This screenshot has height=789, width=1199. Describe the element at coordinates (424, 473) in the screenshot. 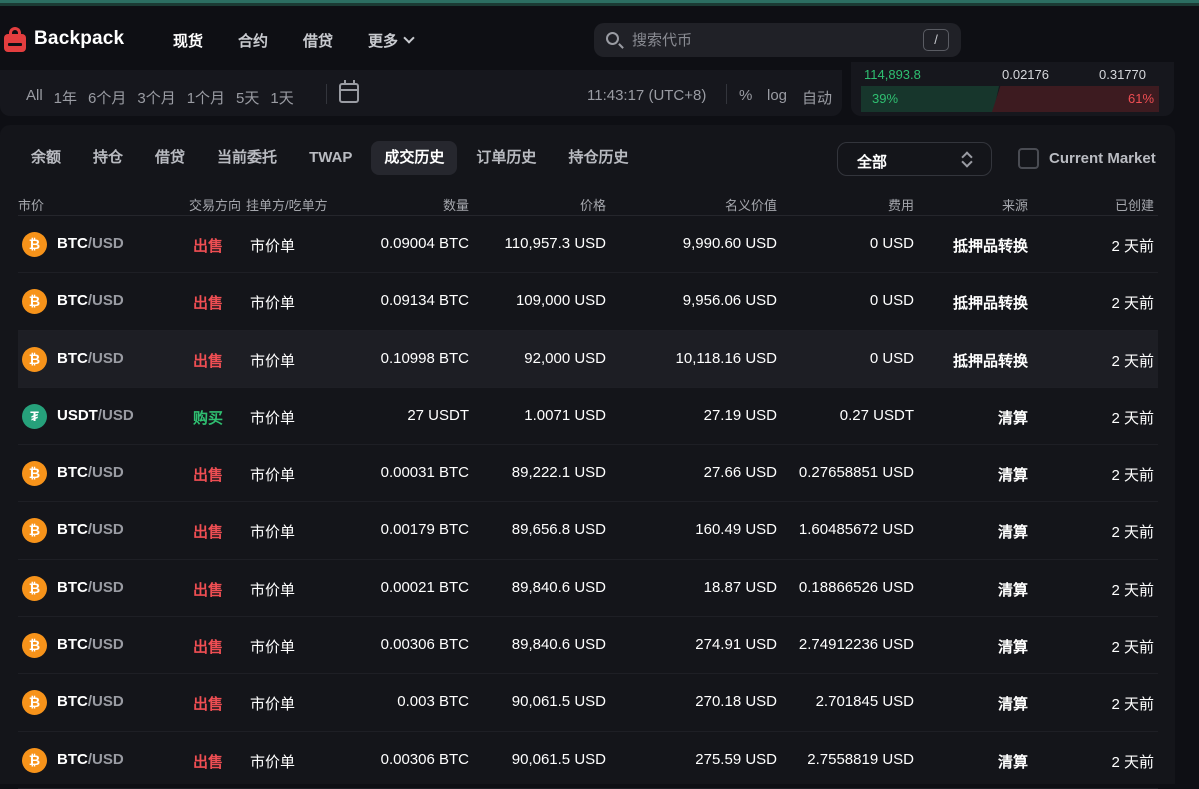

I see `quantity-cell: 0.00031 BTC` at that location.